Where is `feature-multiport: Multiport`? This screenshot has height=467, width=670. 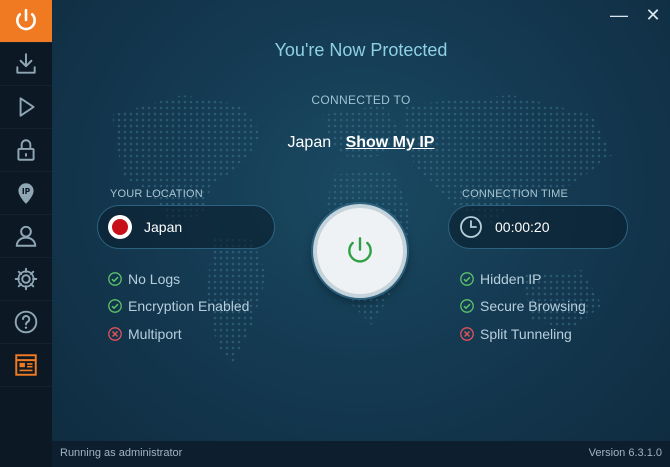
feature-multiport: Multiport is located at coordinates (145, 334).